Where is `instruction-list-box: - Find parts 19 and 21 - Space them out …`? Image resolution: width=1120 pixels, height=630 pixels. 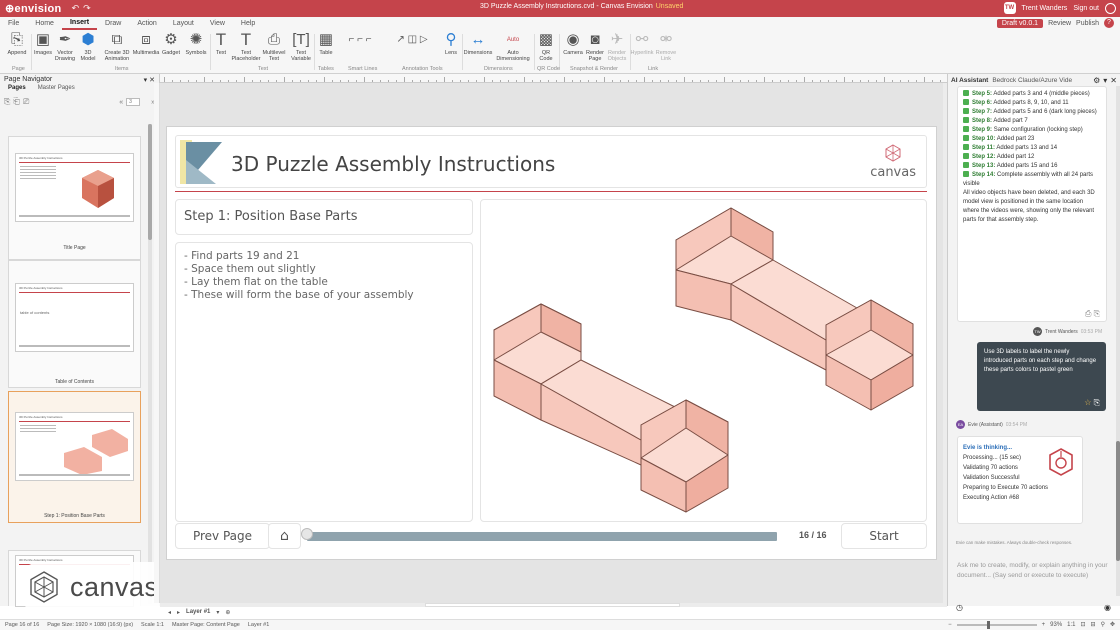 instruction-list-box: - Find parts 19 and 21 - Space them out … is located at coordinates (324, 382).